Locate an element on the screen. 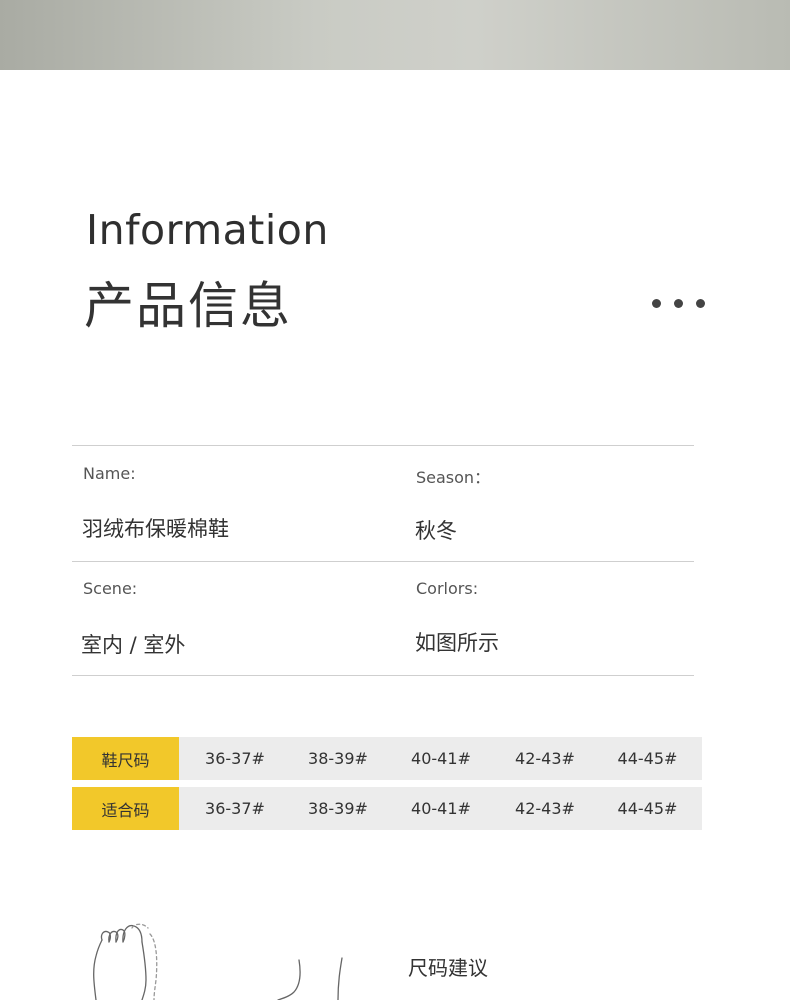 The width and height of the screenshot is (790, 1000). name-label: Name: is located at coordinates (109, 473).